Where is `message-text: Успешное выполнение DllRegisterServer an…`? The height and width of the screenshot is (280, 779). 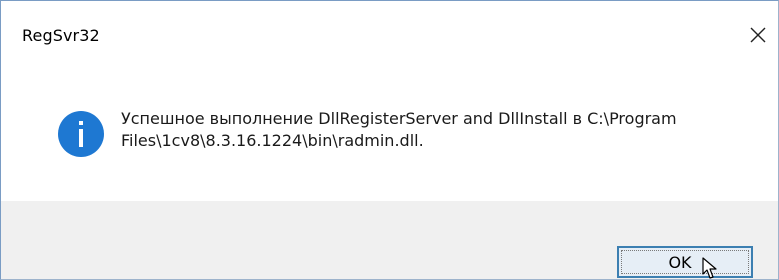 message-text: Успешное выполнение DllRegisterServer an… is located at coordinates (441, 130).